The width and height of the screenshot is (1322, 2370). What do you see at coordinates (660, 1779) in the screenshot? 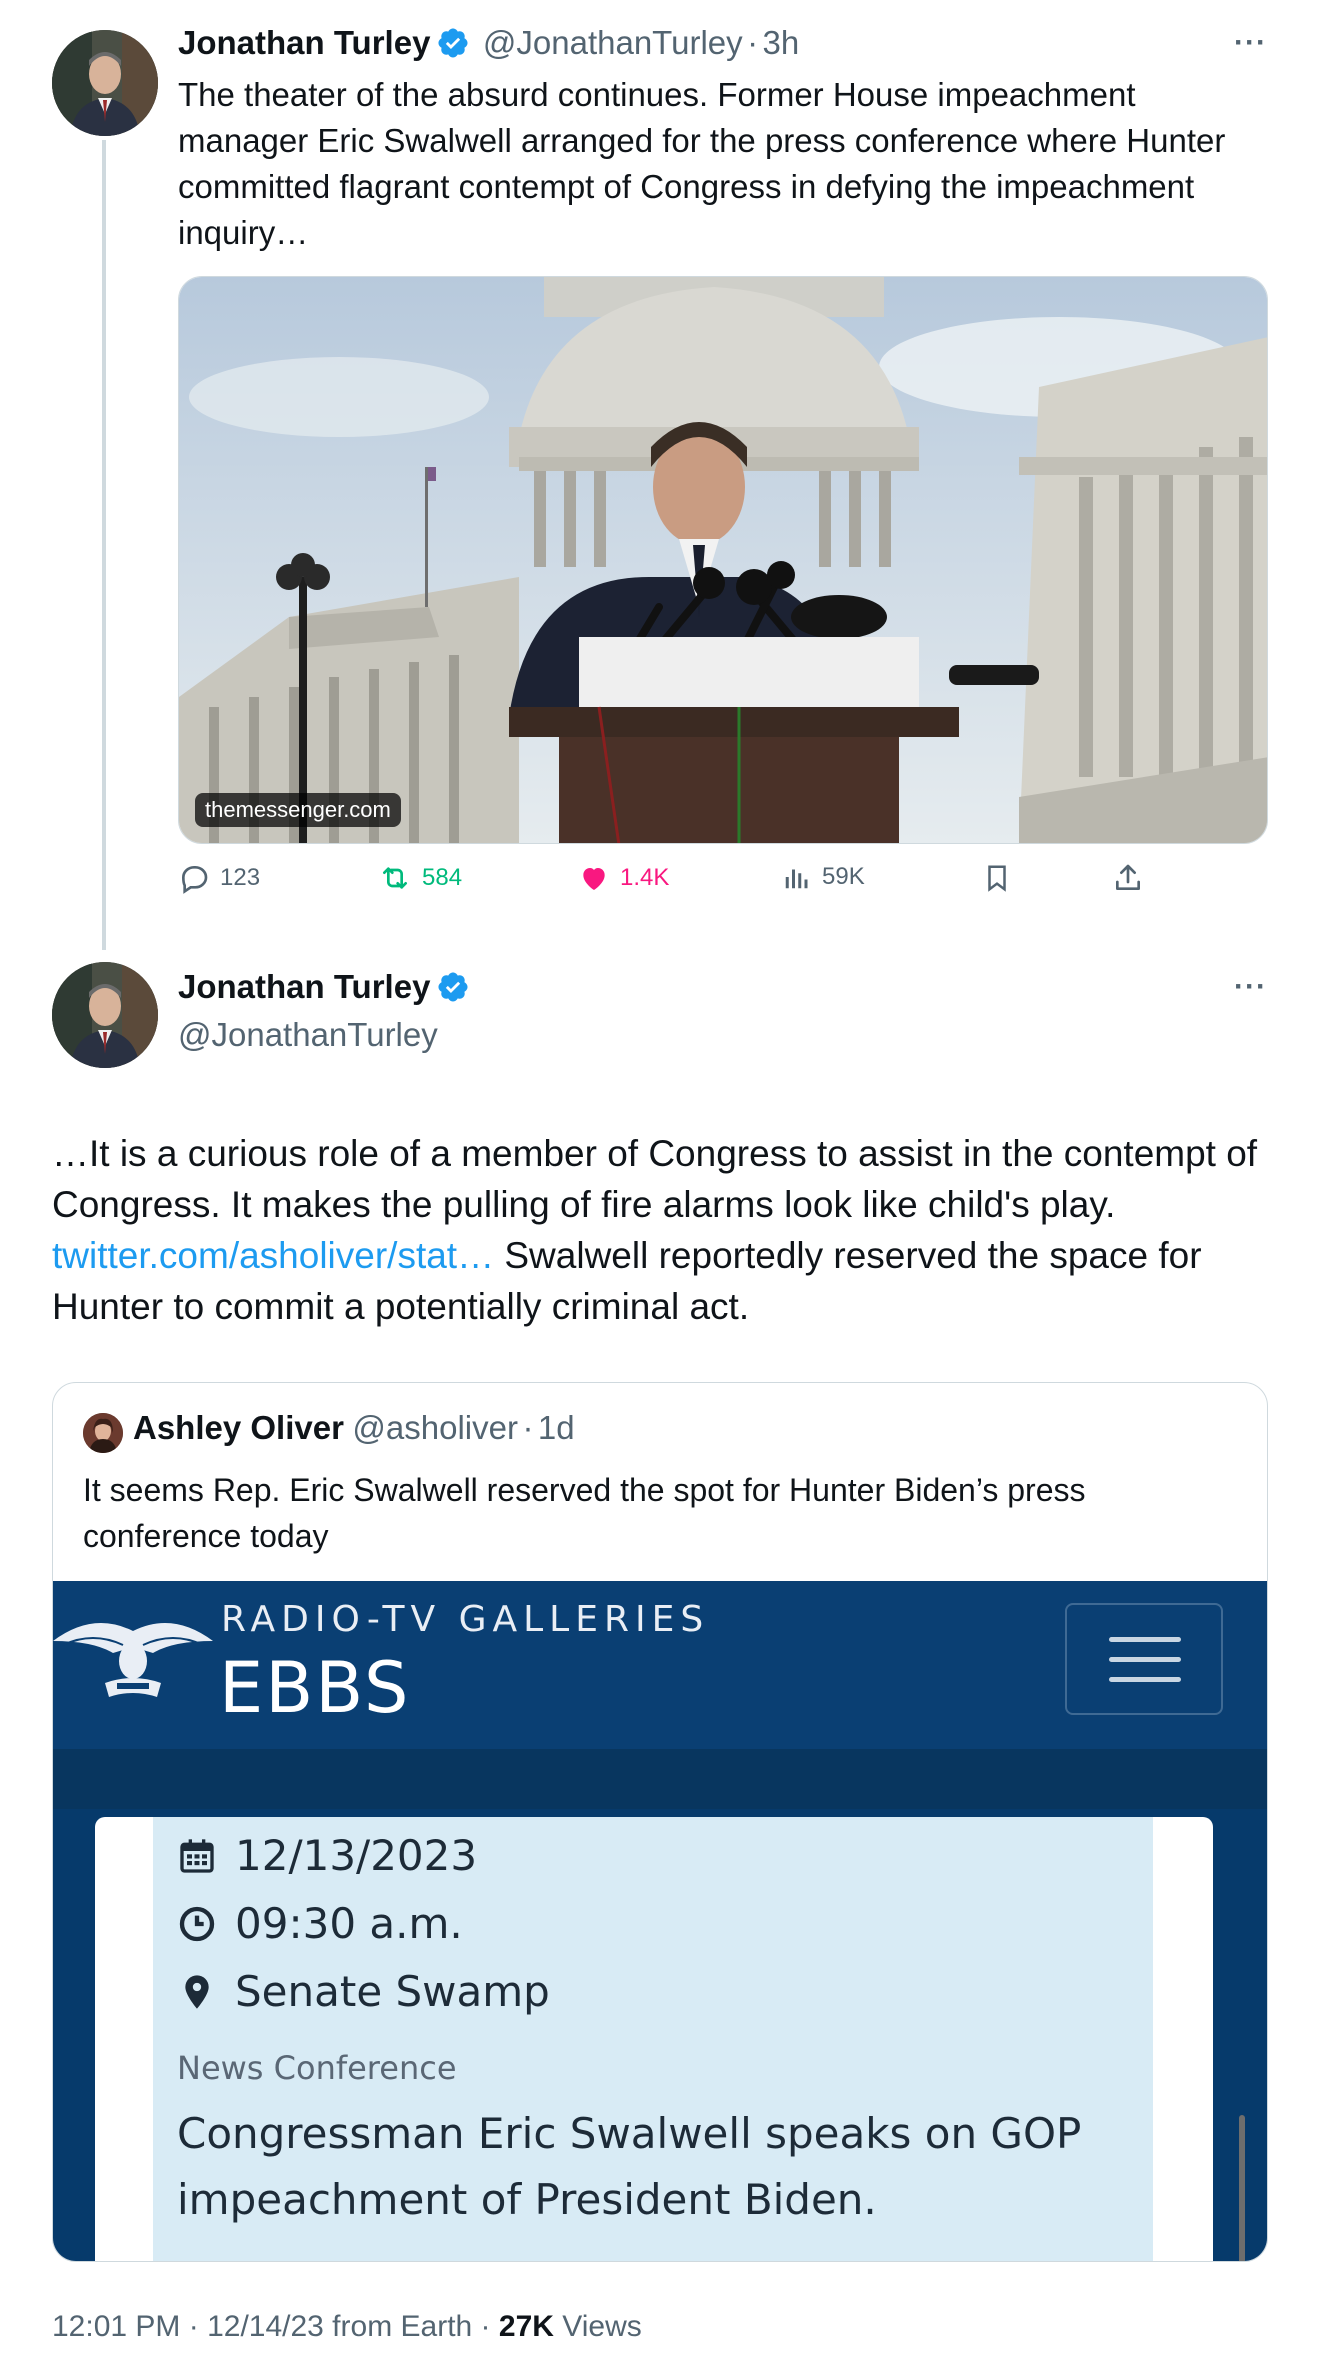
I see `ebbs-strip` at bounding box center [660, 1779].